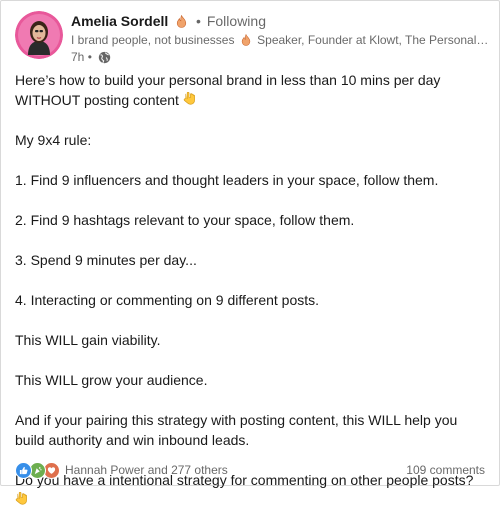  What do you see at coordinates (104, 59) in the screenshot?
I see `globe-icon` at bounding box center [104, 59].